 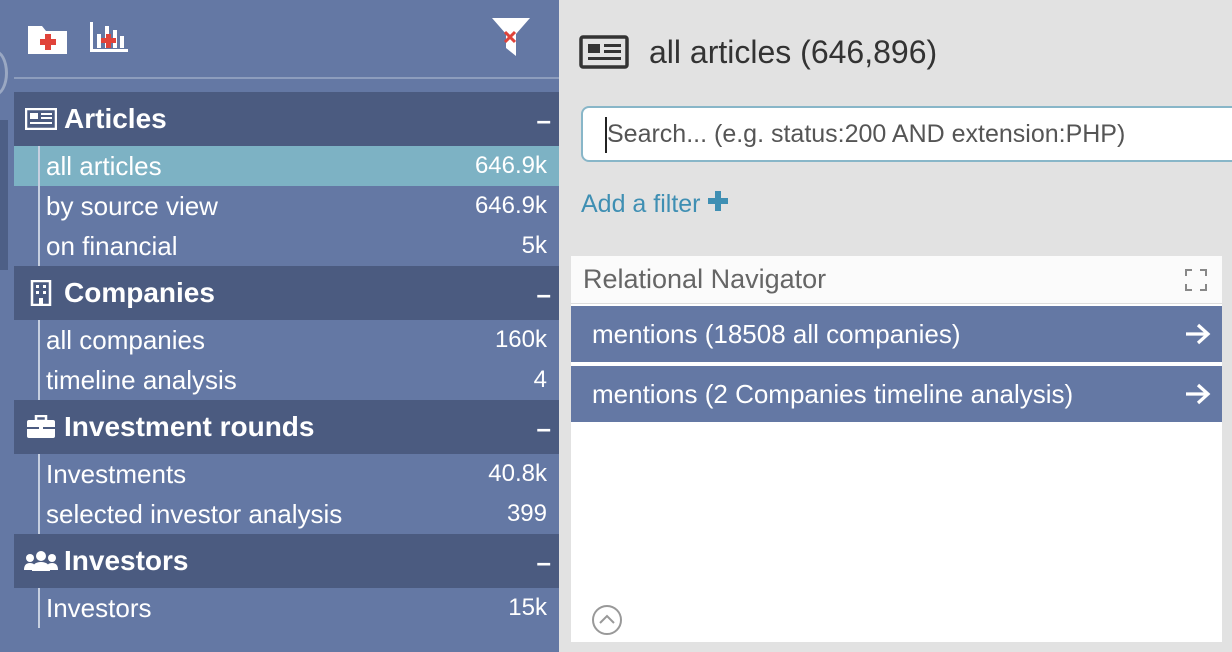 What do you see at coordinates (534, 245) in the screenshot?
I see `item-count: 5k` at bounding box center [534, 245].